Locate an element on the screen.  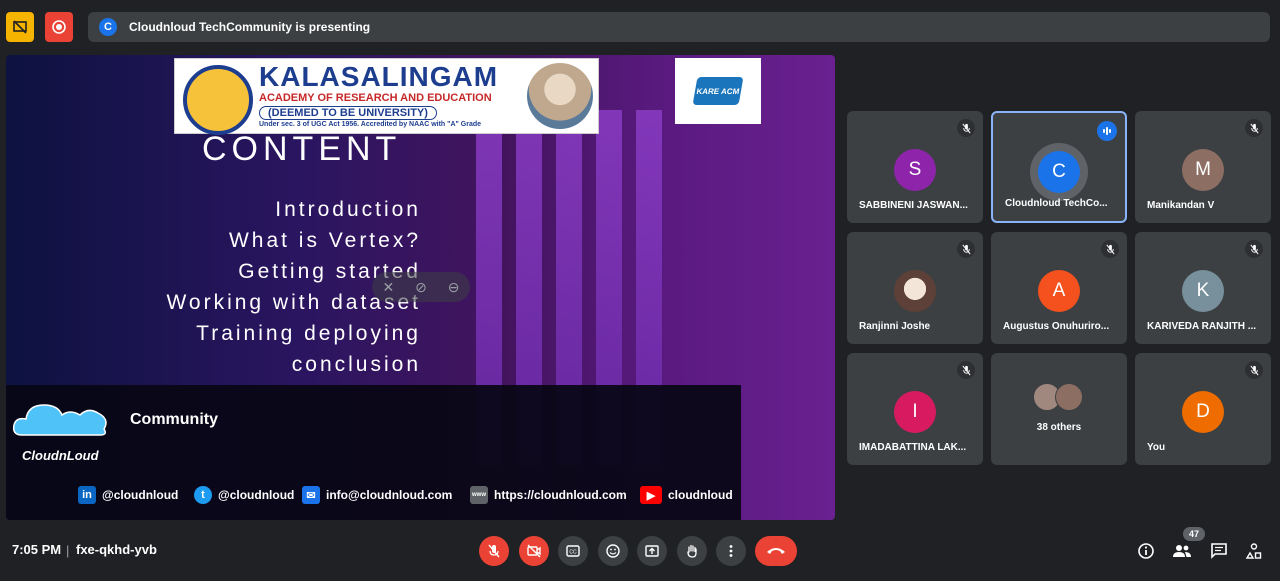
avatar: K is located at coordinates (1203, 291).